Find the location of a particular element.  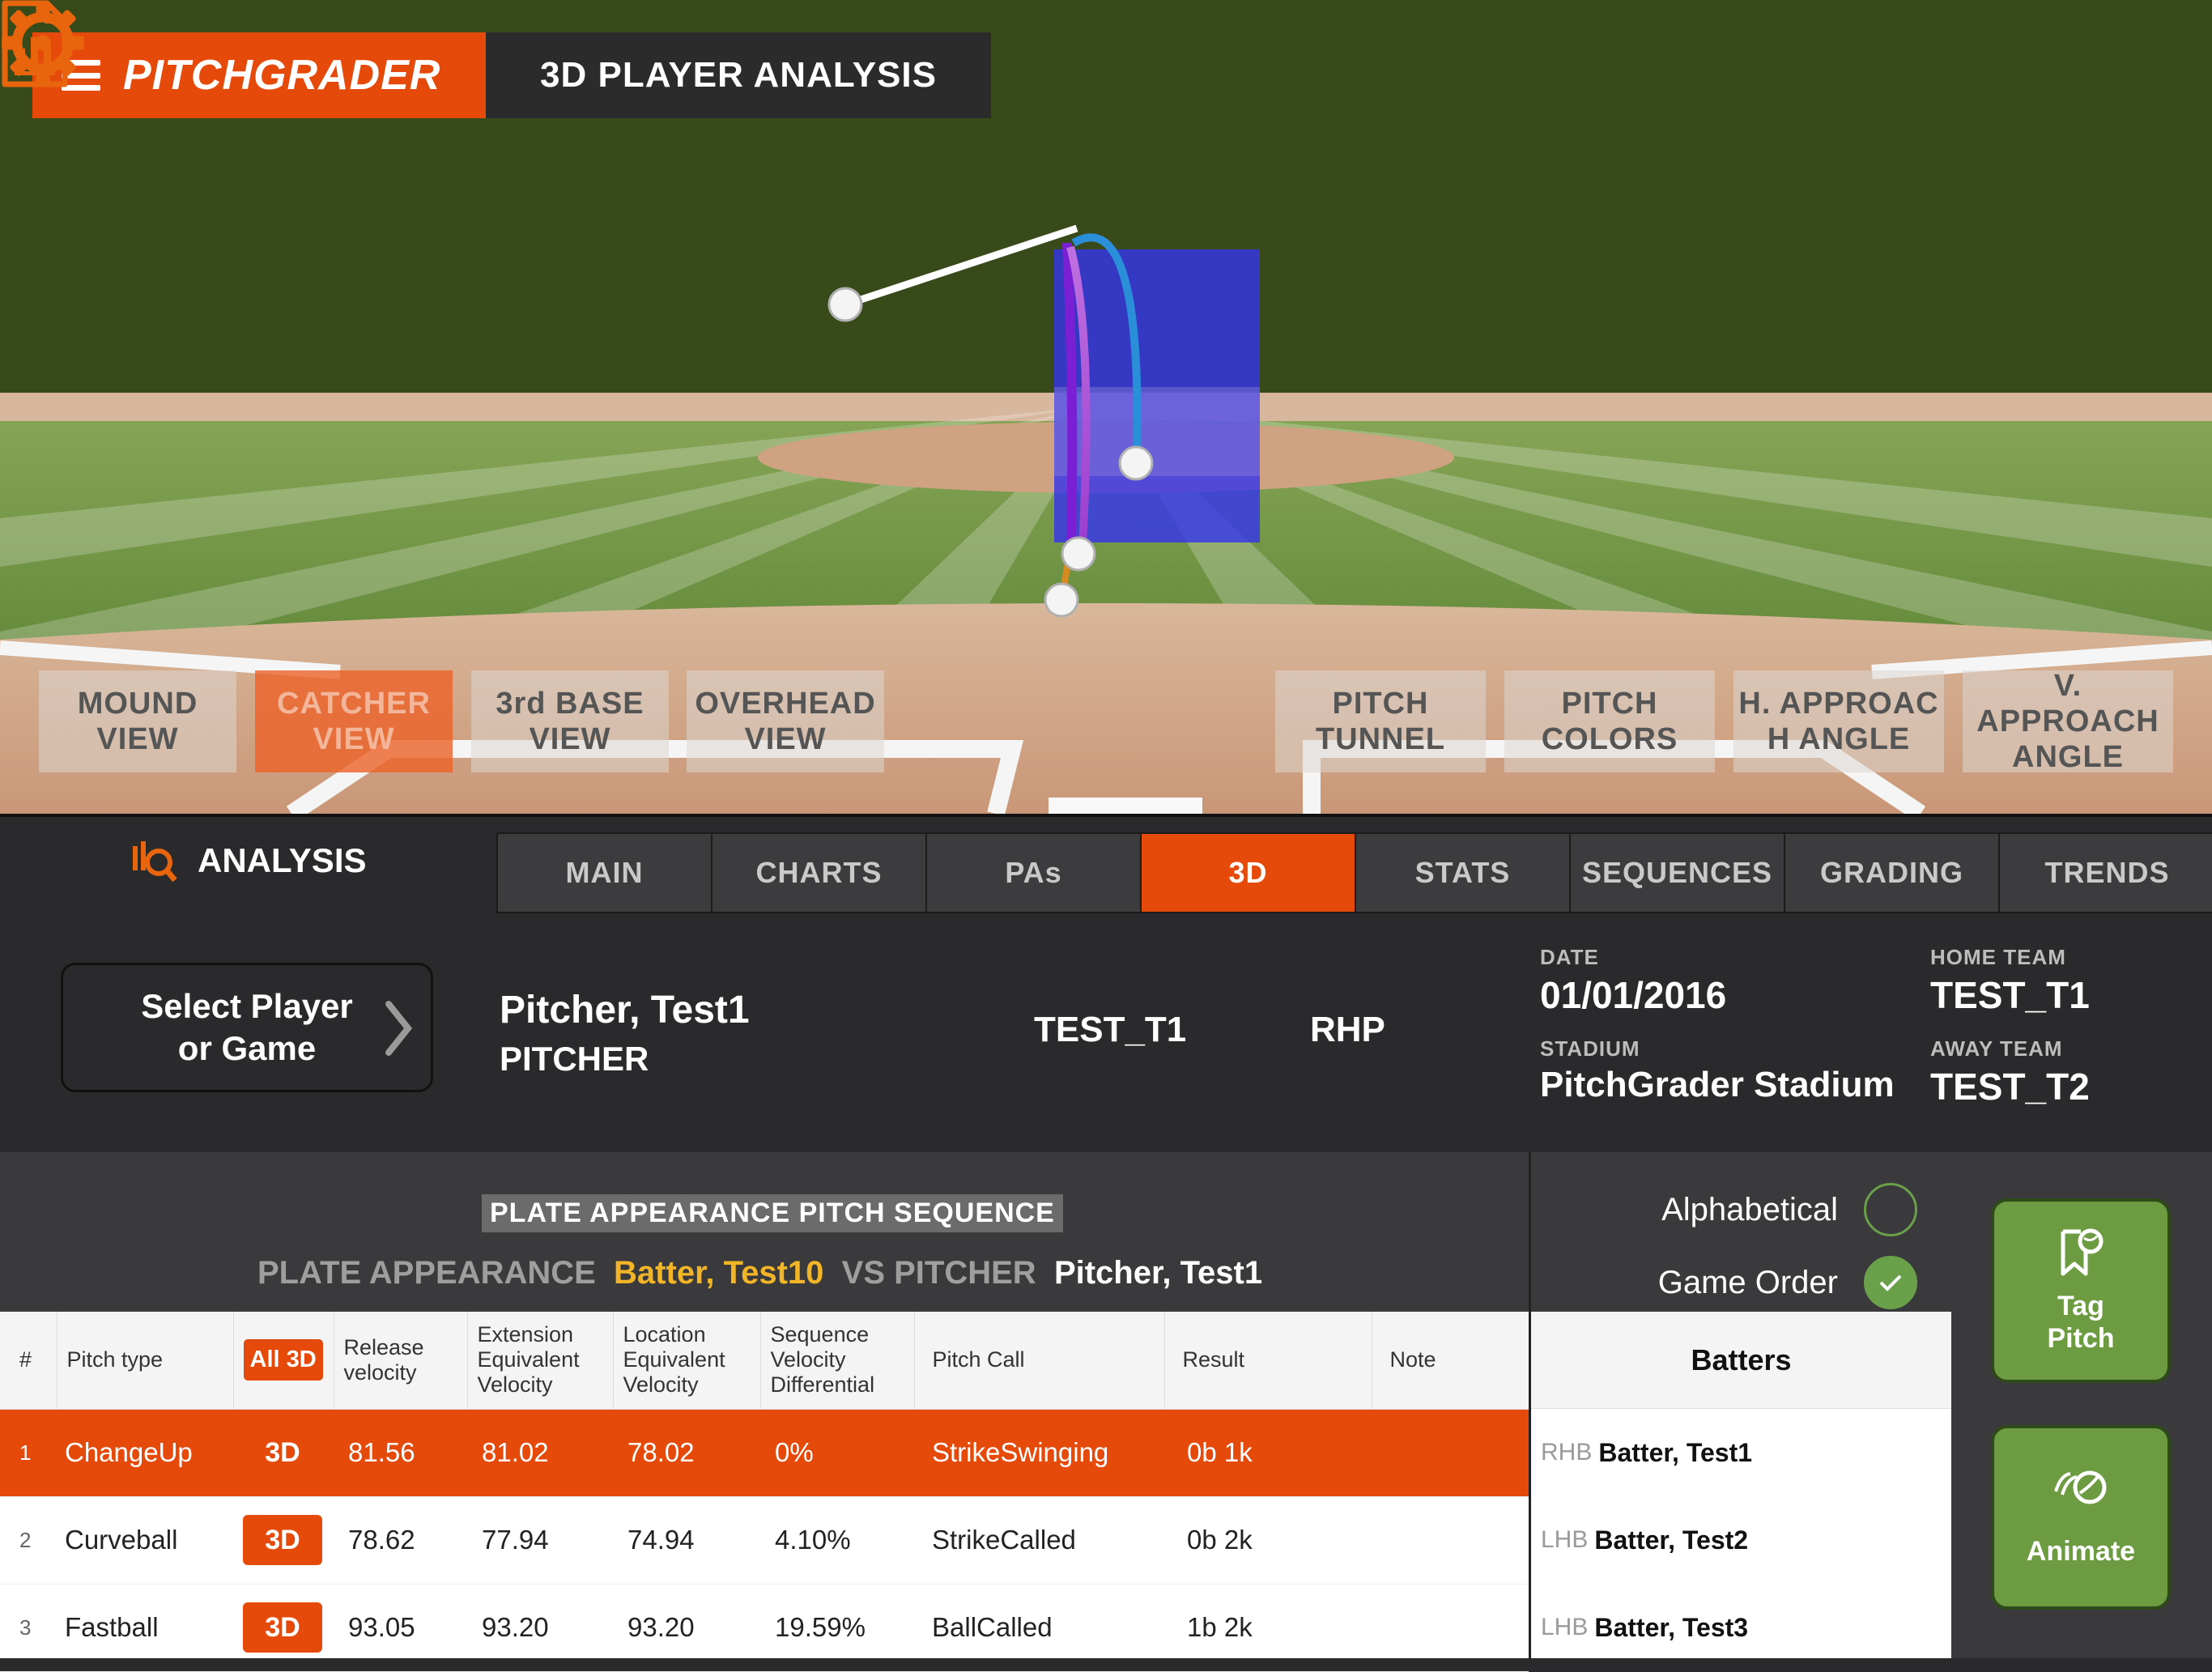

col-header-location-velocity: Location Equivalent Velocity is located at coordinates (687, 1361).